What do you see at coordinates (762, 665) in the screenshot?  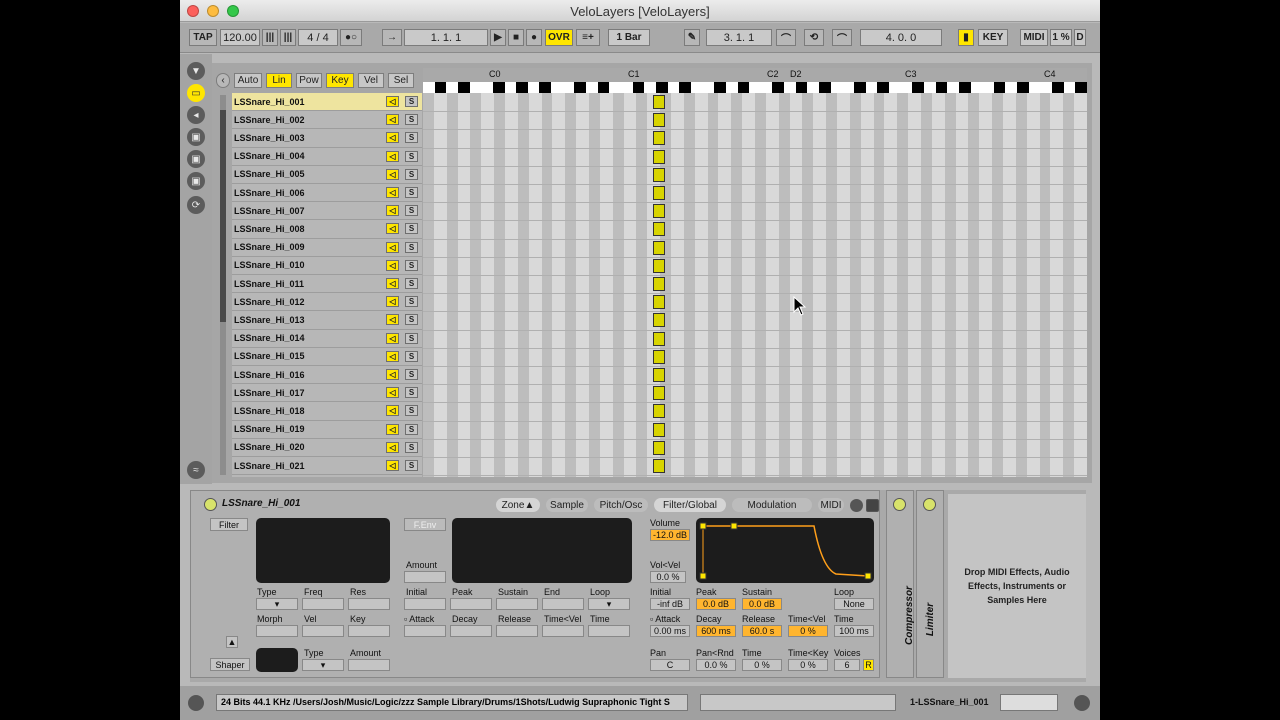 I see `pan-time-field: 0 %` at bounding box center [762, 665].